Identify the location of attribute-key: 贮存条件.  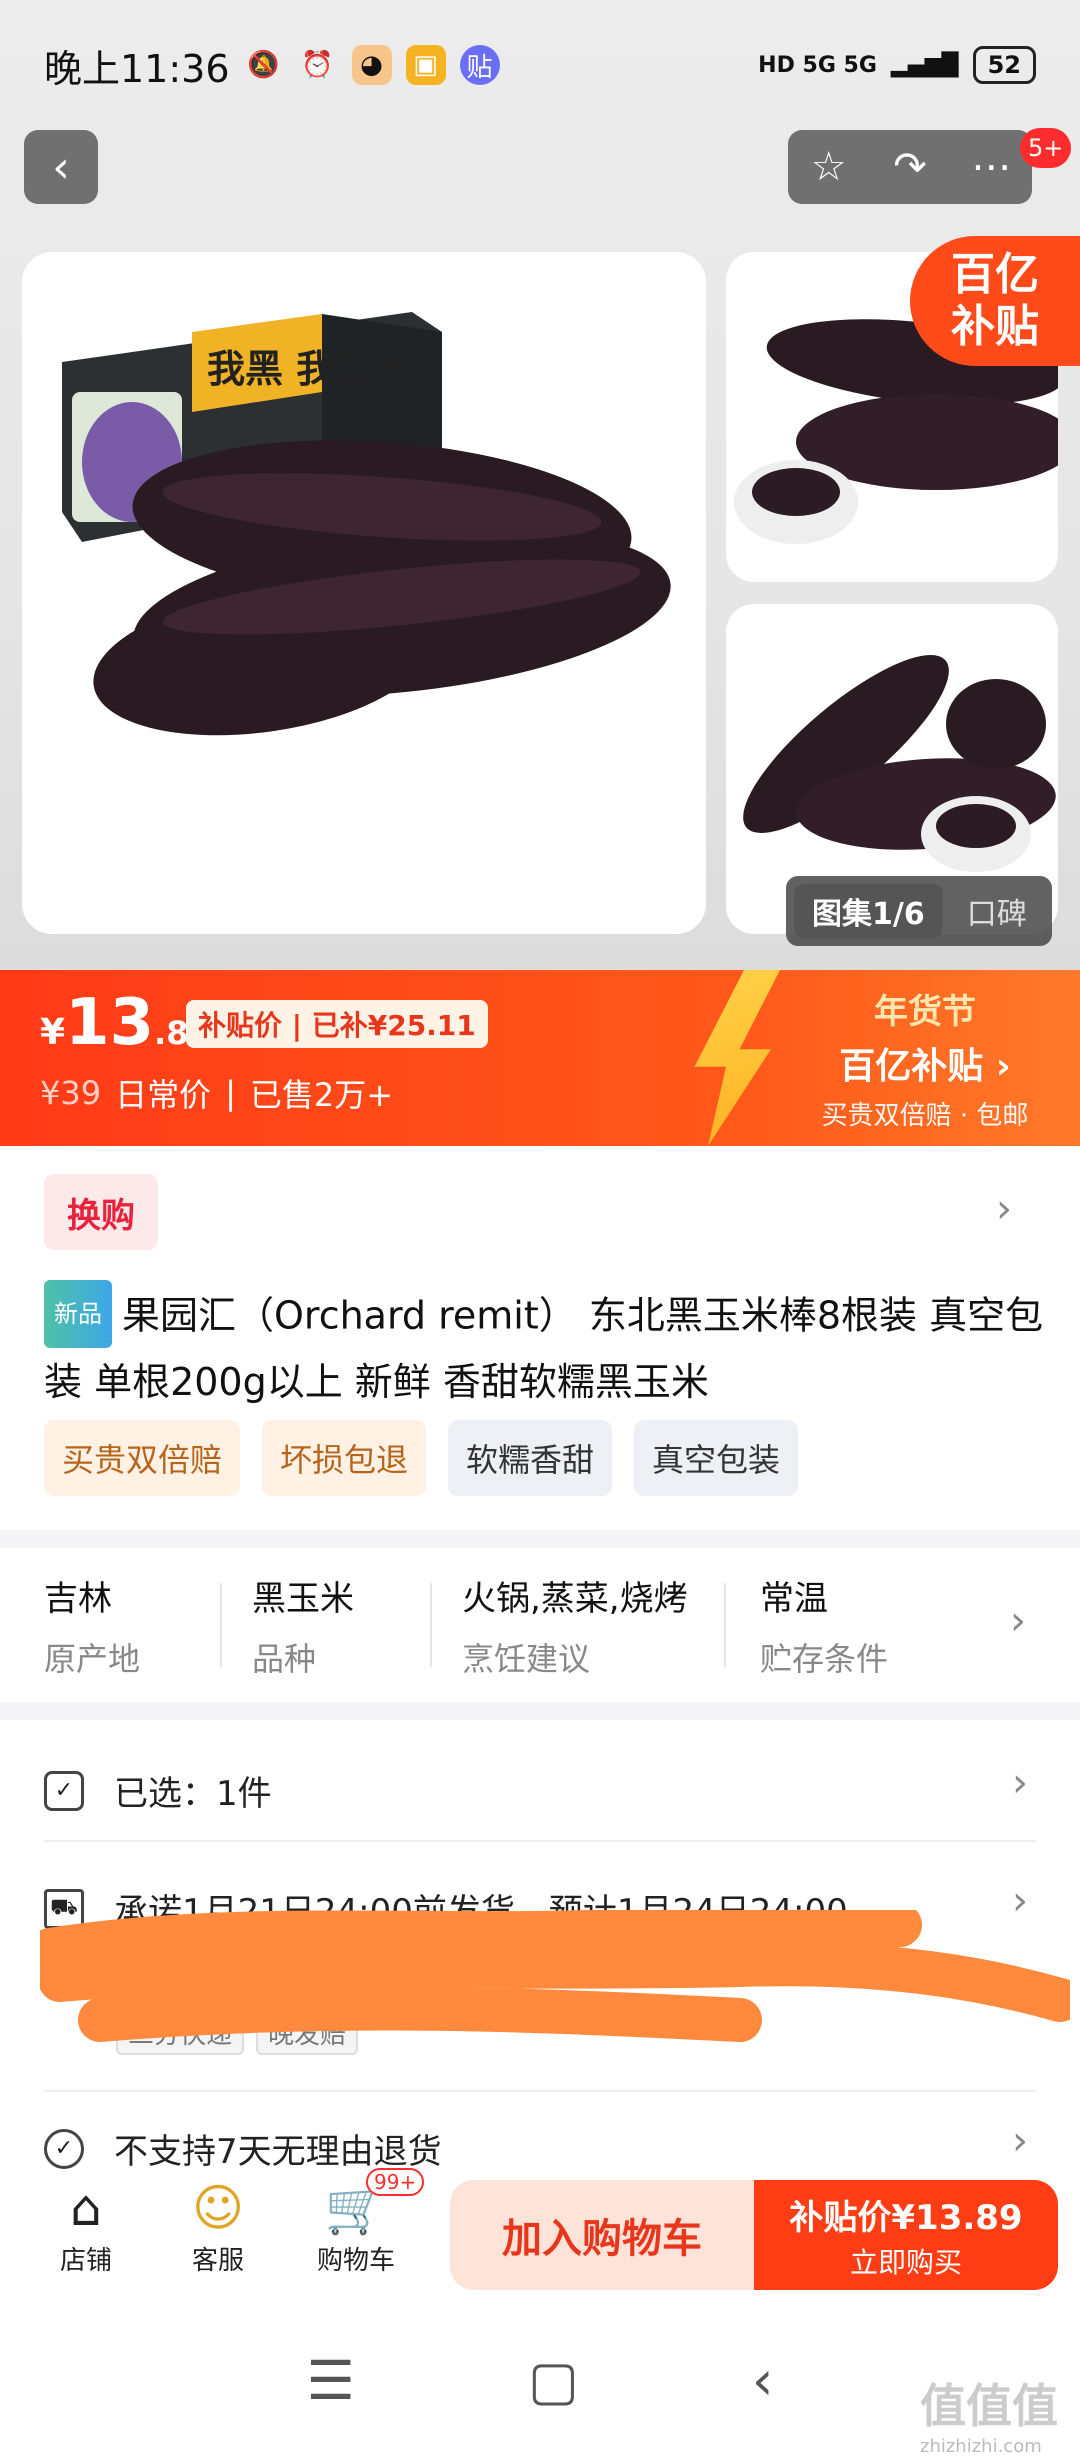
(824, 1658).